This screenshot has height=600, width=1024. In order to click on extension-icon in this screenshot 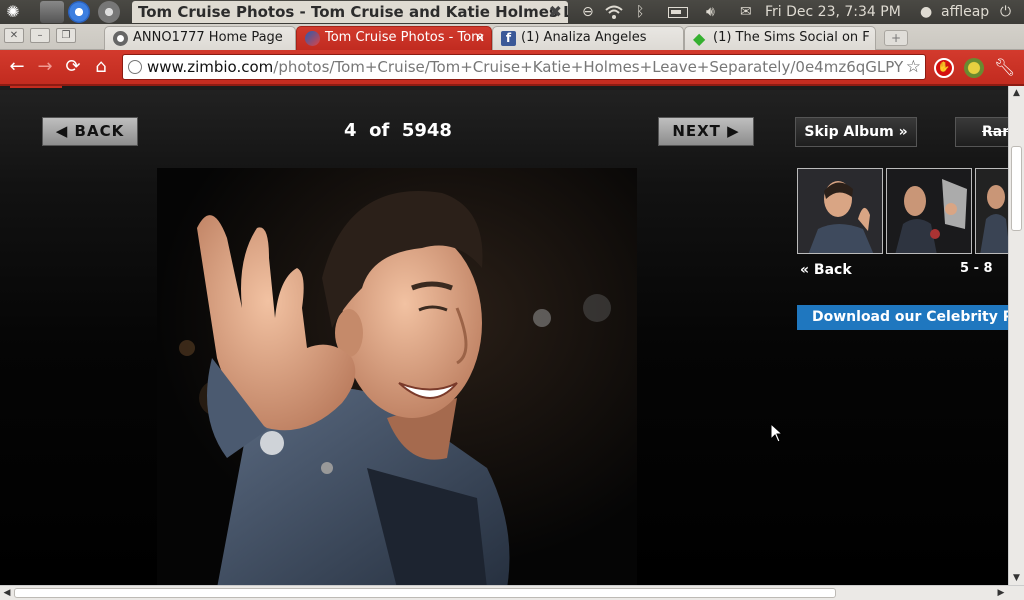, I will do `click(974, 68)`.